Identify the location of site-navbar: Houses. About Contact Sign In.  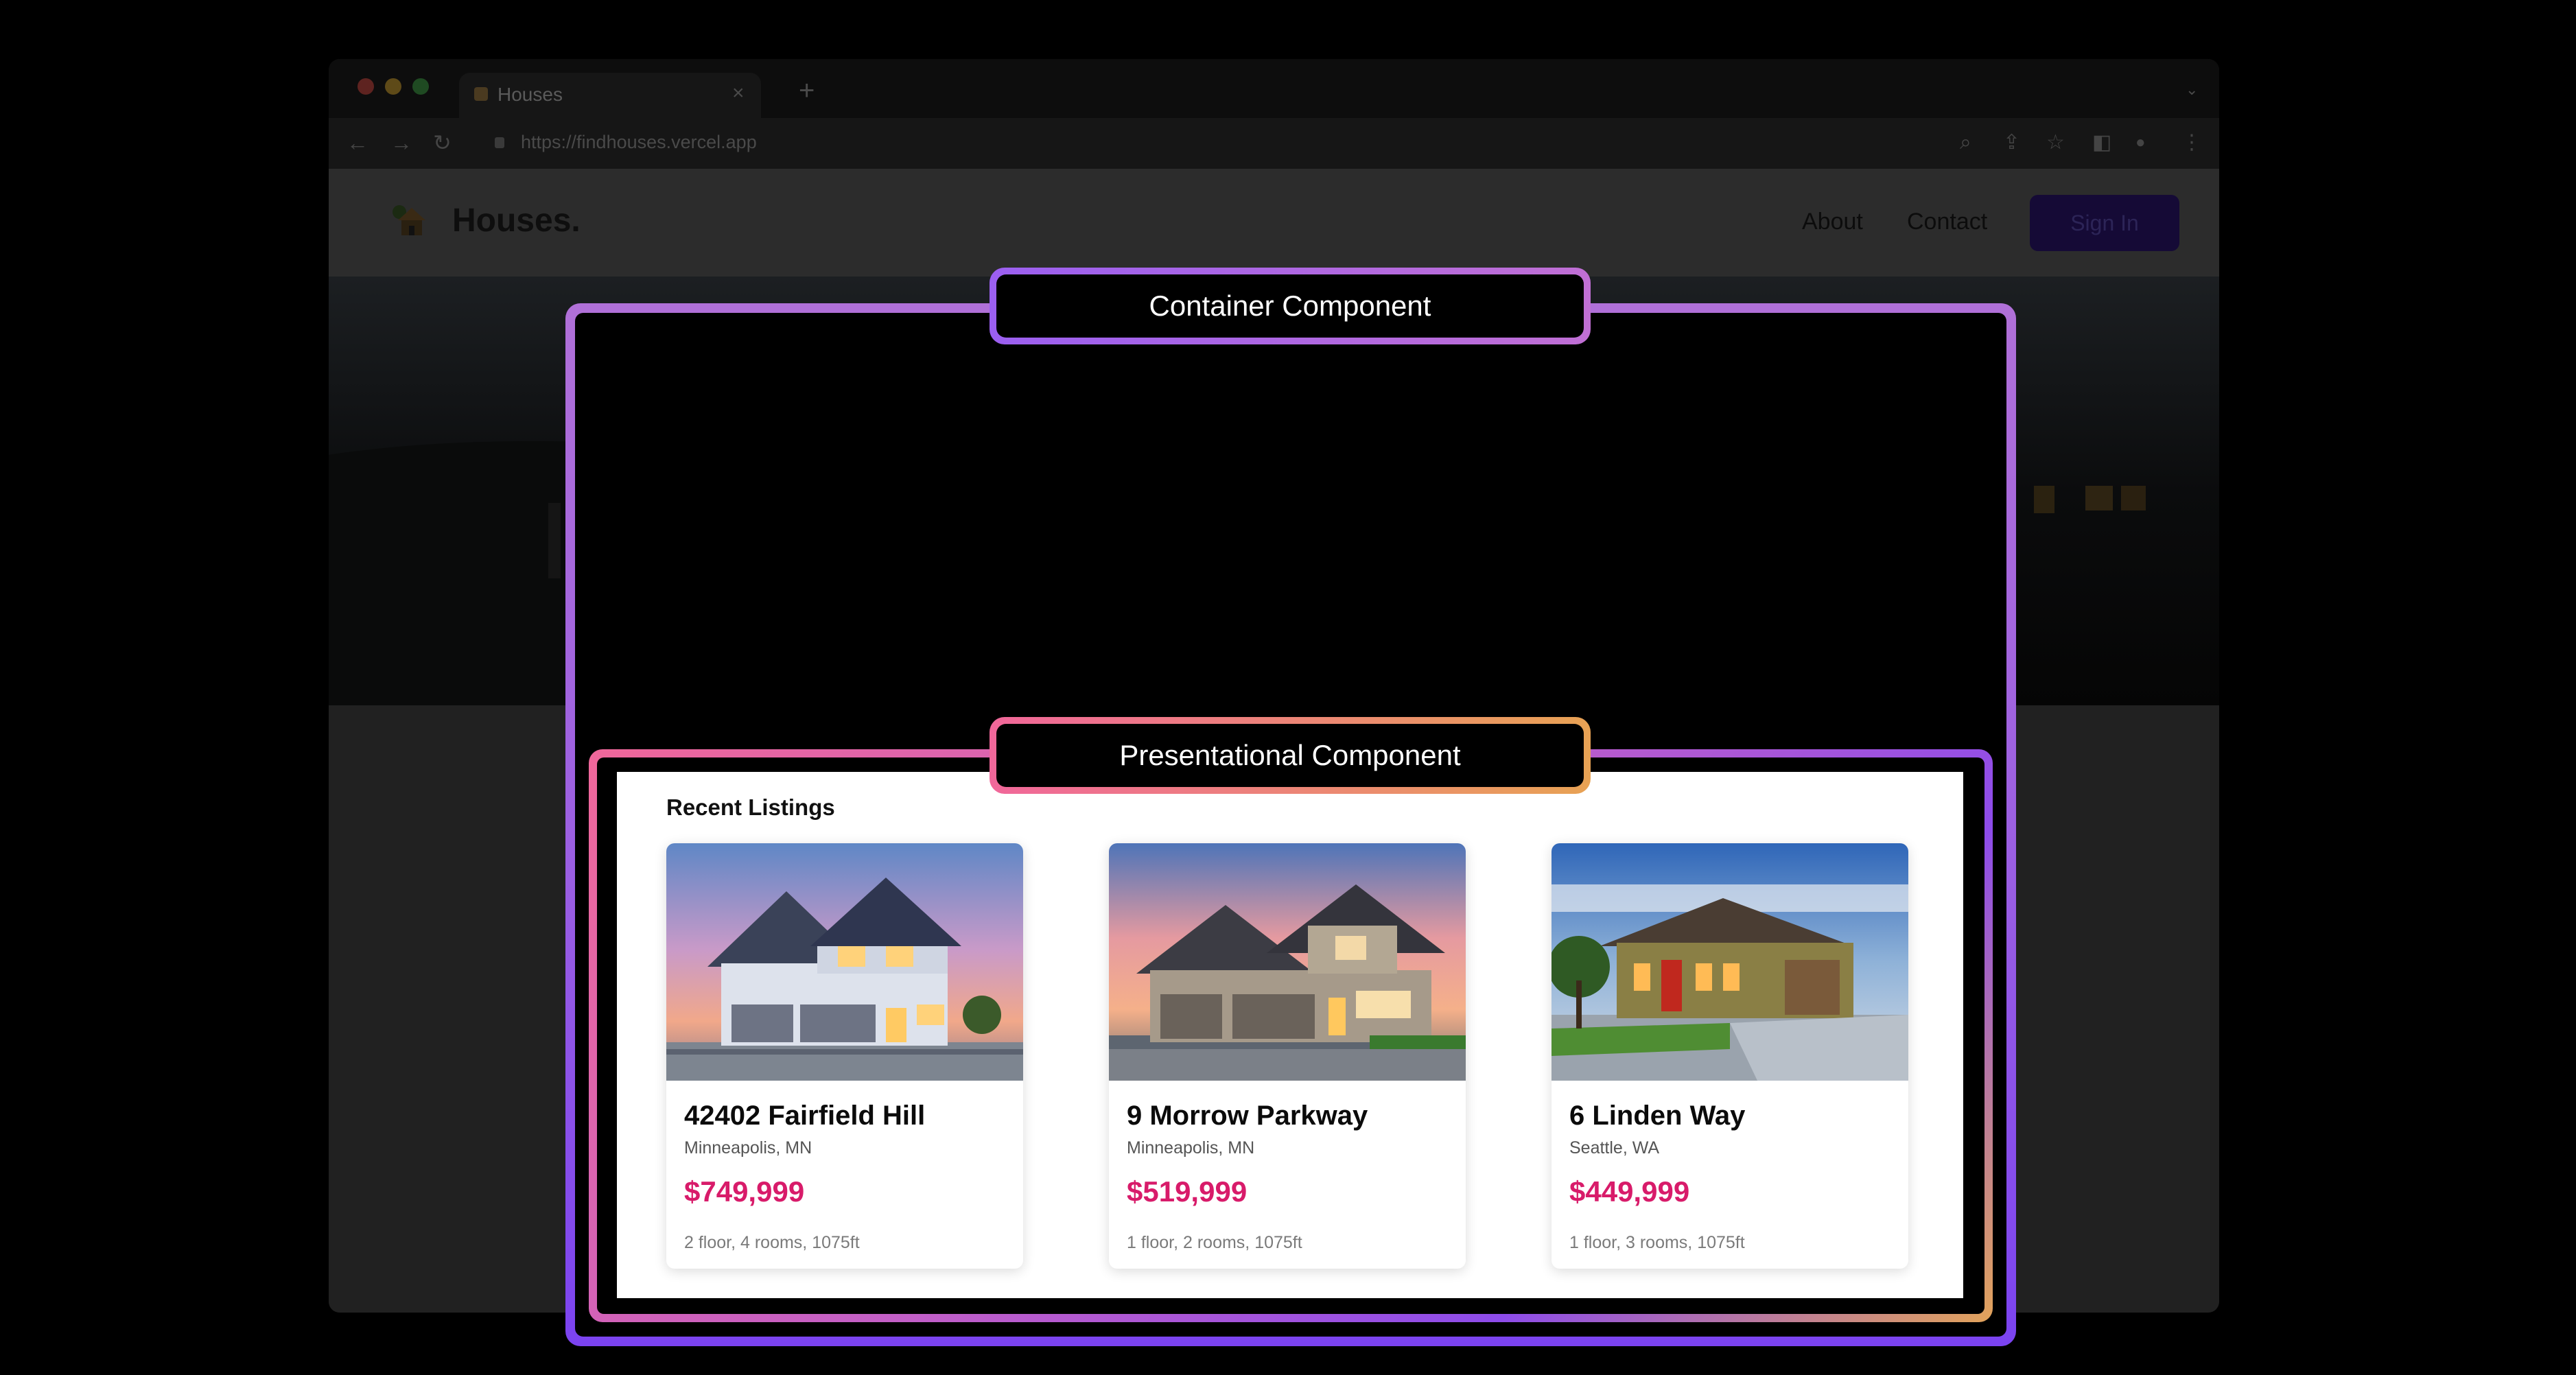
(1274, 223).